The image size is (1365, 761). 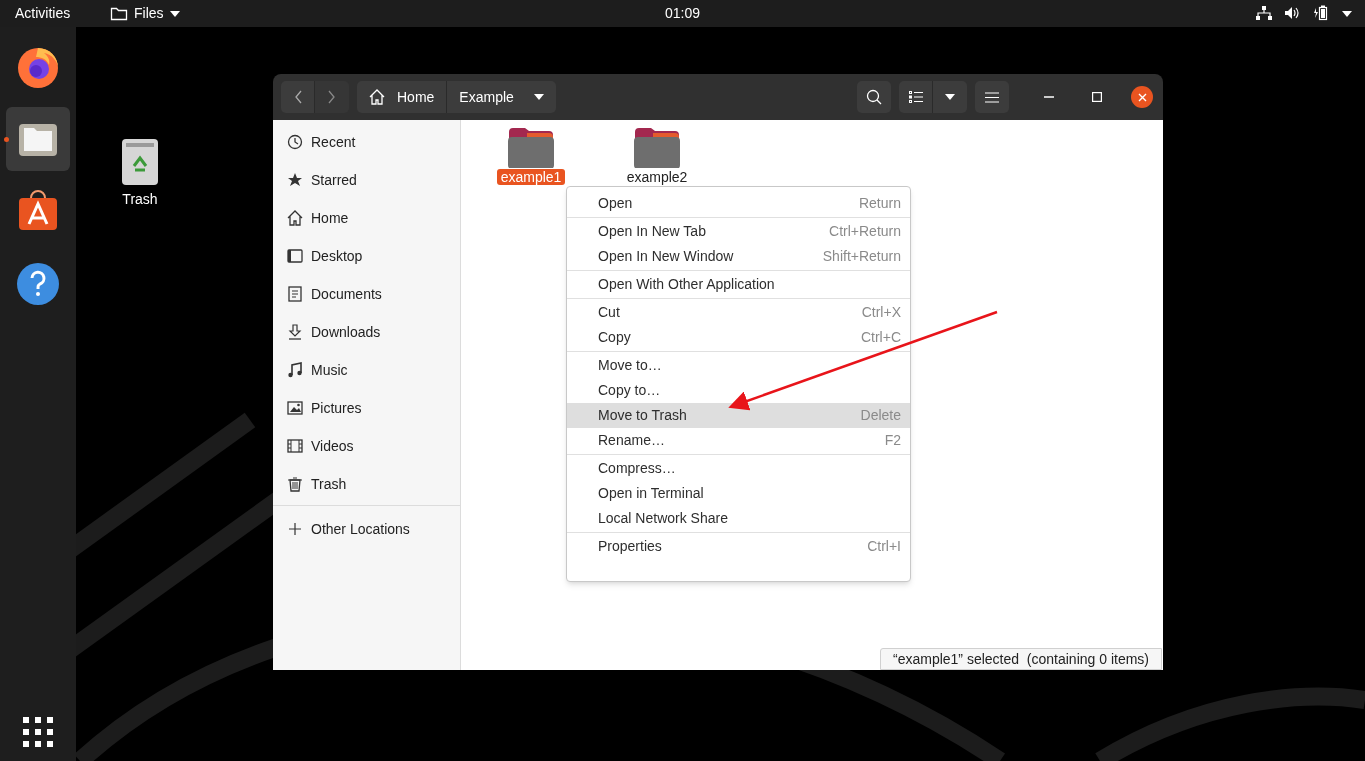 I want to click on sidebar-item: Videos, so click(x=366, y=446).